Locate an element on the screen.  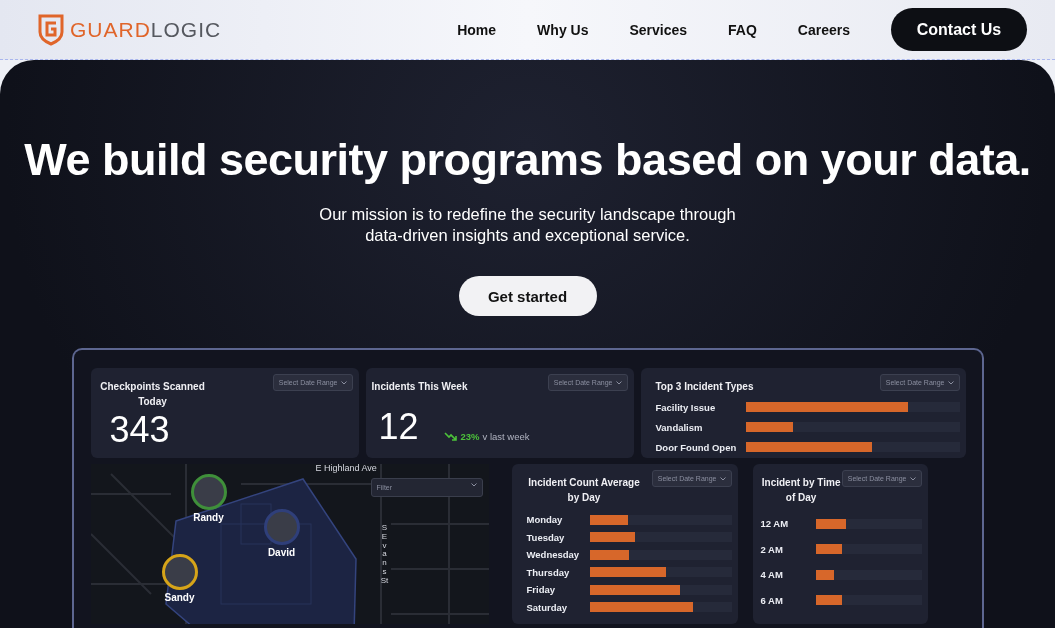
guard-name: David is located at coordinates (281, 552).